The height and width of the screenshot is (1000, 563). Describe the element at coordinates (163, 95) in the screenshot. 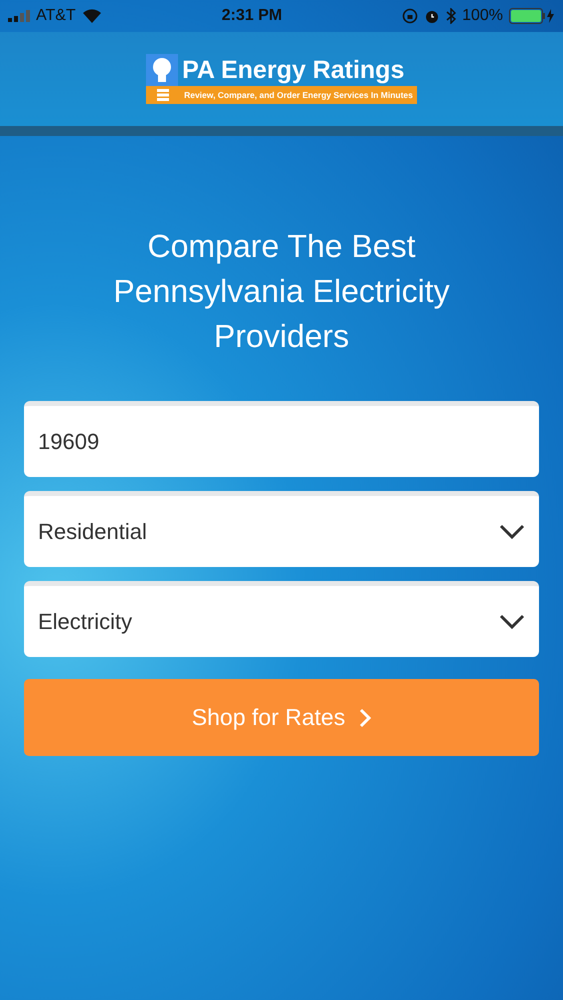

I see `stack-icon` at that location.